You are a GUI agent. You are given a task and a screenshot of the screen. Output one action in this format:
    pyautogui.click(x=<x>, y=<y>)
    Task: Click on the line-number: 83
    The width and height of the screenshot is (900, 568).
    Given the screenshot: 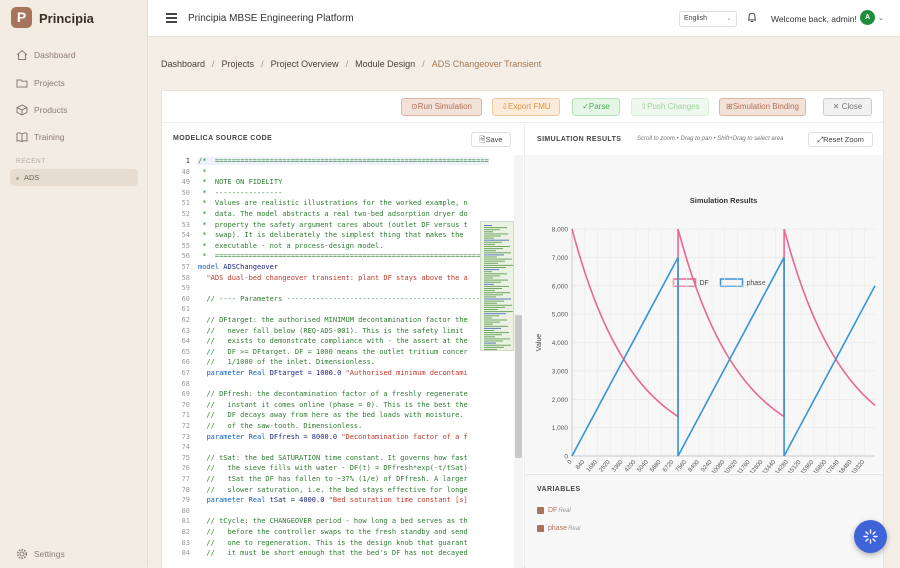 What is the action you would take?
    pyautogui.click(x=185, y=542)
    